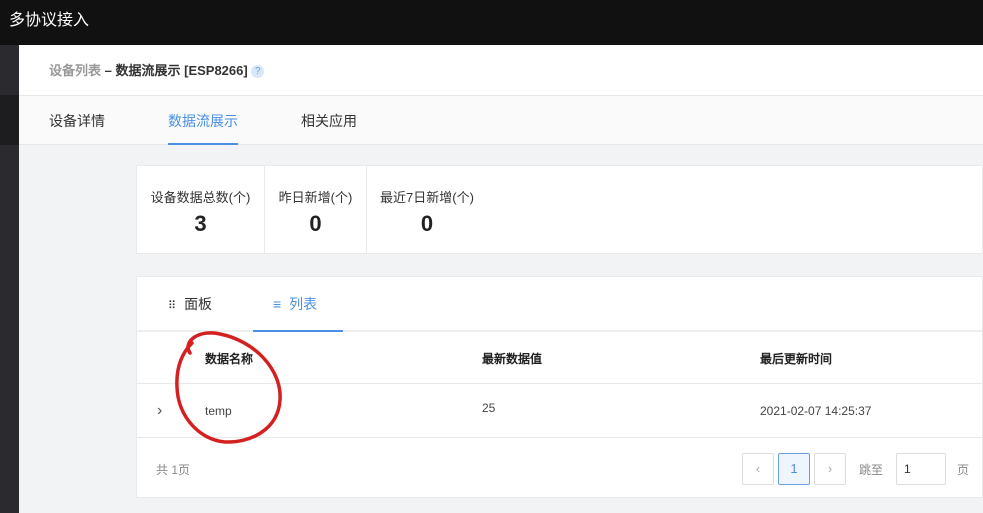 This screenshot has height=513, width=983. What do you see at coordinates (75, 70) in the screenshot?
I see `breadcrumb-parent: 设备列表` at bounding box center [75, 70].